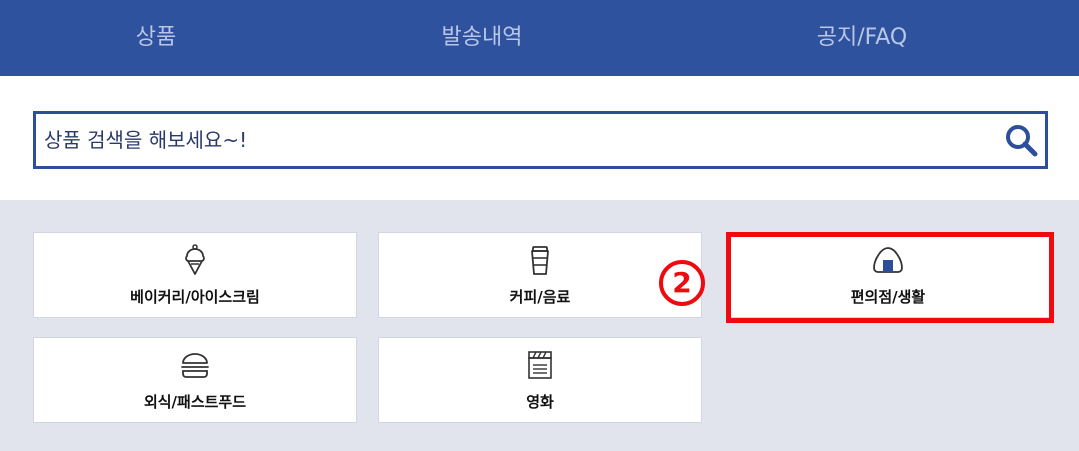 This screenshot has height=451, width=1079. I want to click on category-bakery-icecream: 베이커리/아이스크림, so click(195, 275).